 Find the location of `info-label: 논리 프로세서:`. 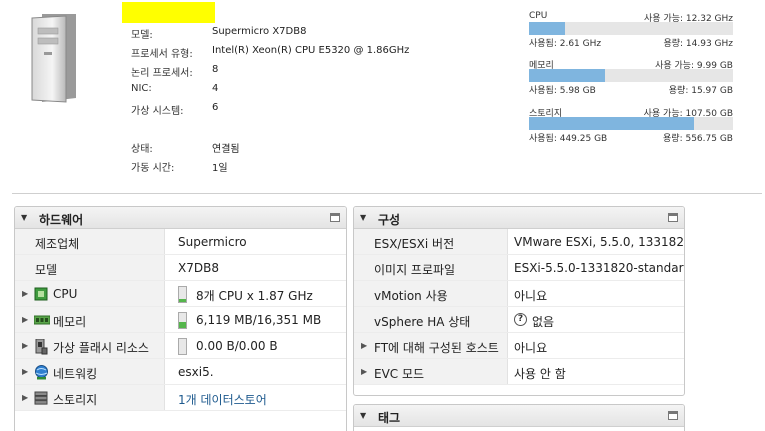

info-label: 논리 프로세서: is located at coordinates (162, 73).